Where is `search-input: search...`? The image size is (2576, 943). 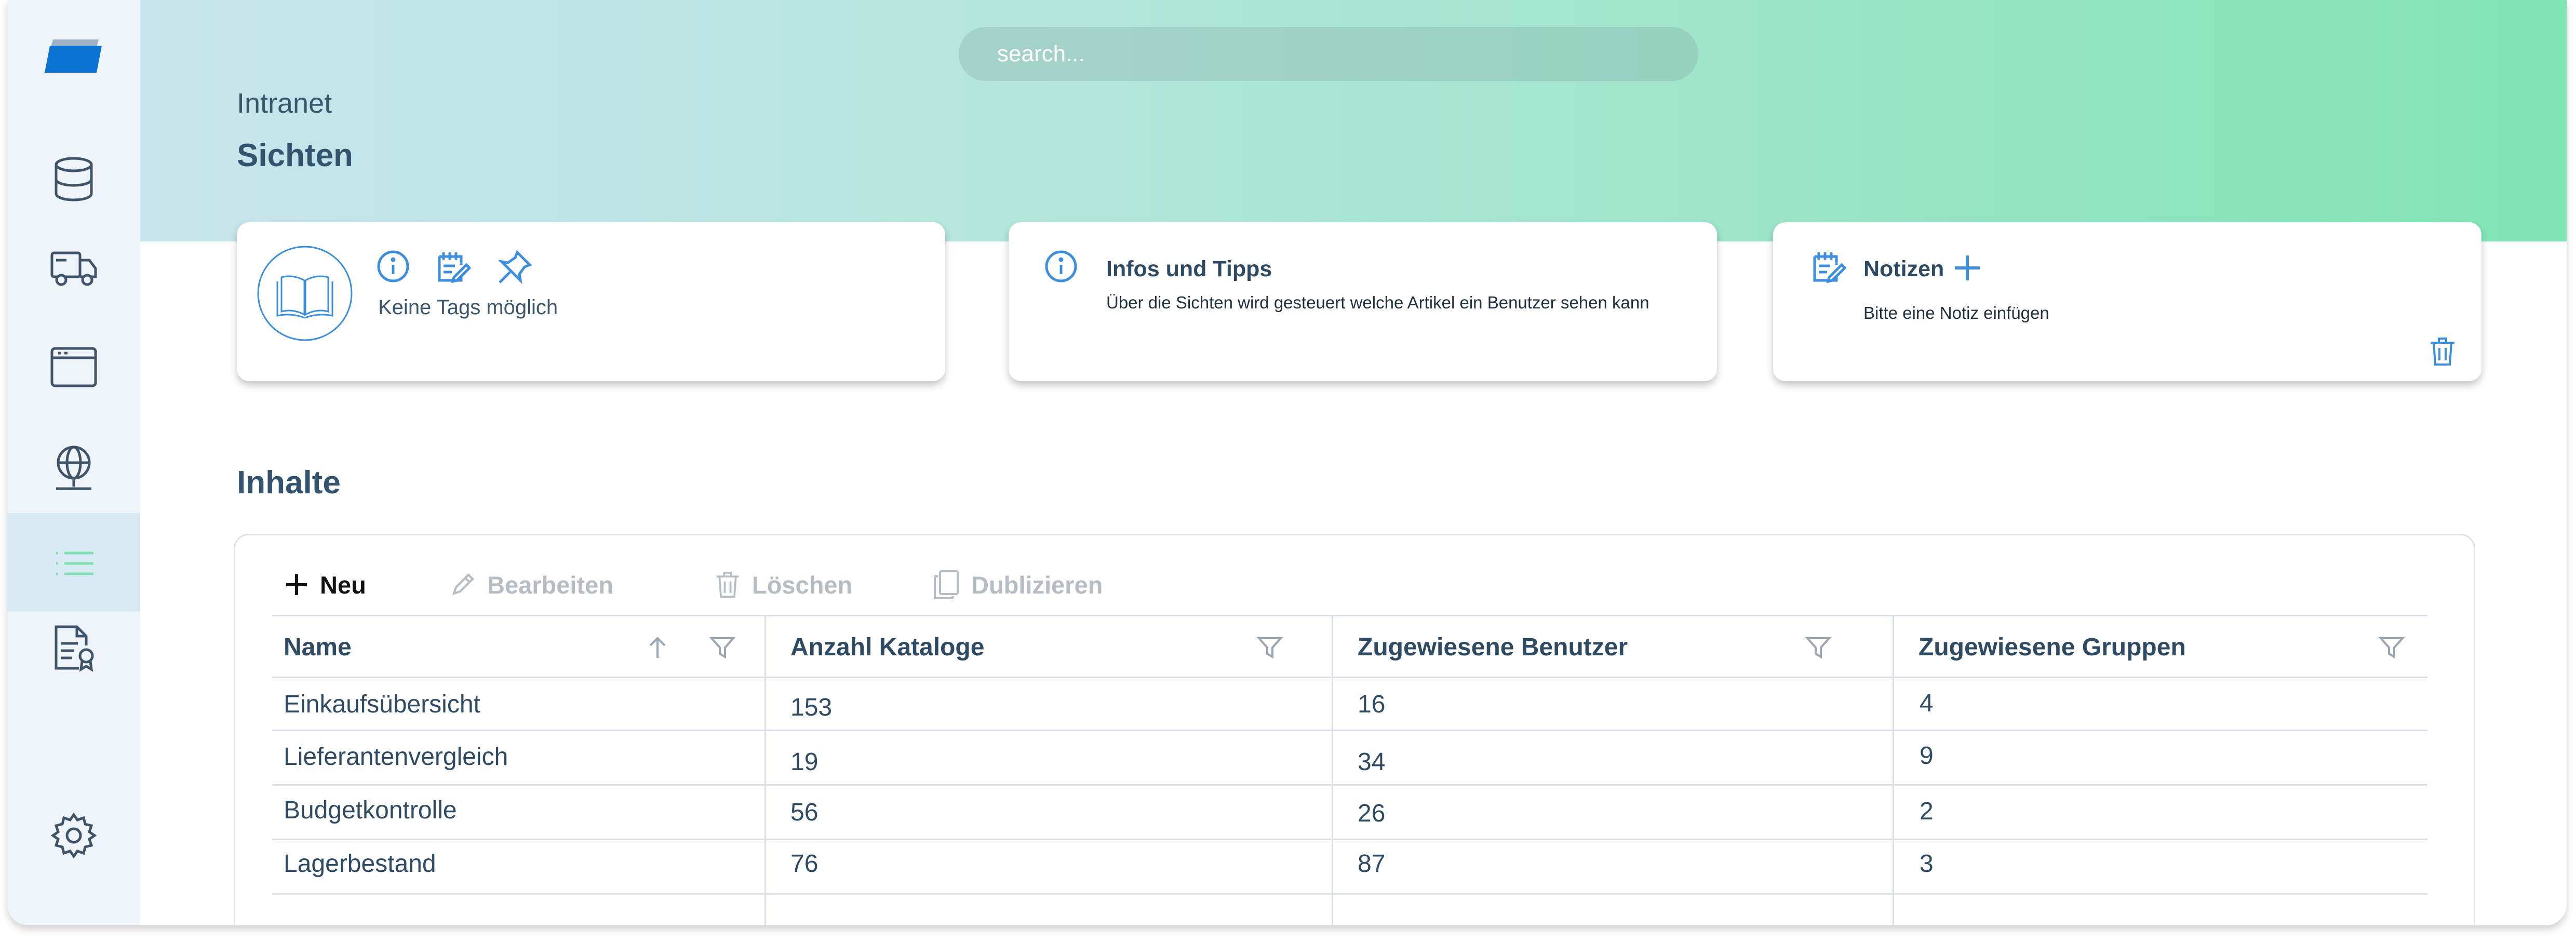 search-input: search... is located at coordinates (1328, 54).